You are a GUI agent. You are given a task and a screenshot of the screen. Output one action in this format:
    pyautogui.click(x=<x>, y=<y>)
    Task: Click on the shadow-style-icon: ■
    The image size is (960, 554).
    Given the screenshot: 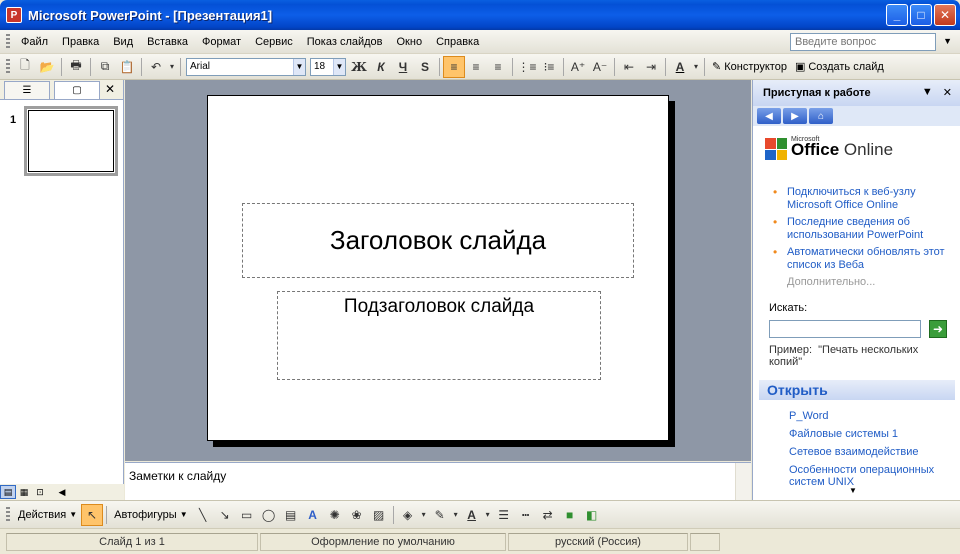 What is the action you would take?
    pyautogui.click(x=570, y=515)
    